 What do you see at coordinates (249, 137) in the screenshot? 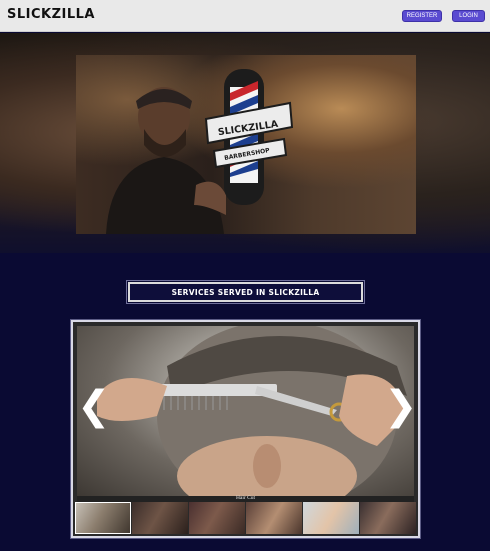
I see `barbershop-logo: SLICKZILLA BARBERSHOP` at bounding box center [249, 137].